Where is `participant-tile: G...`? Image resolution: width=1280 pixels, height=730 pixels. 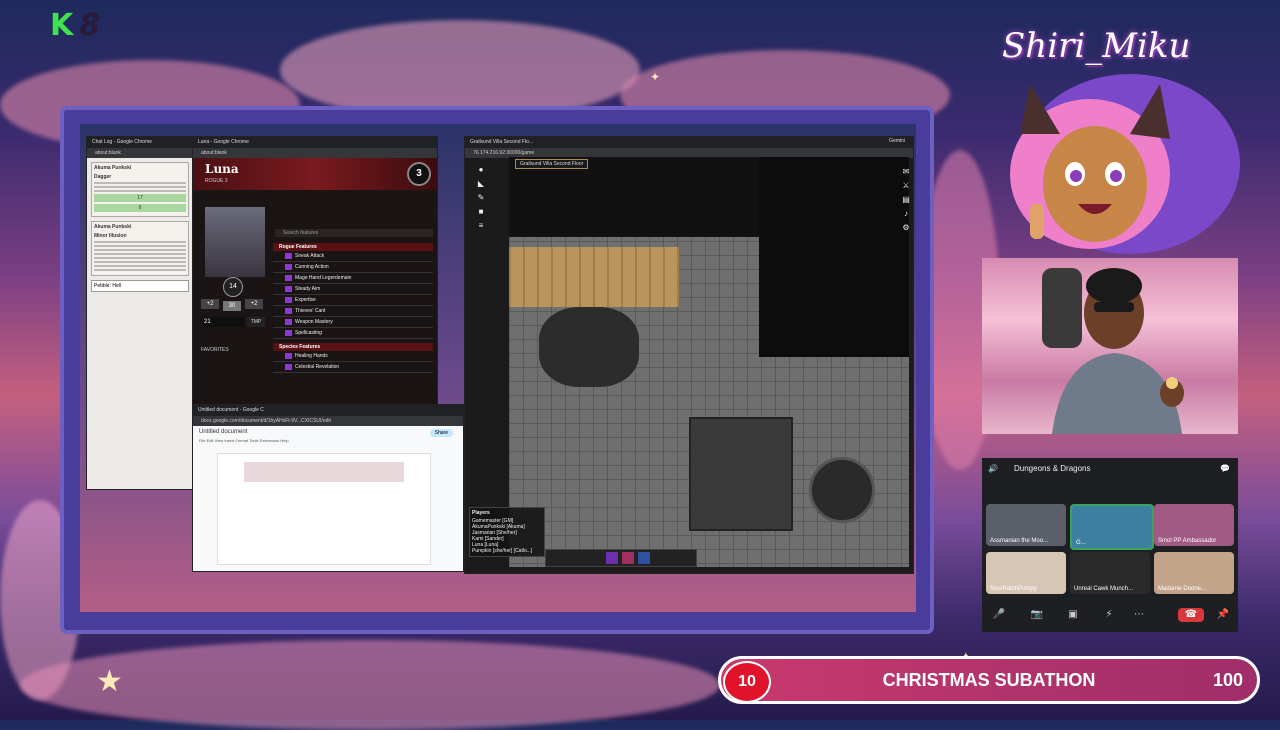 participant-tile: G... is located at coordinates (1112, 527).